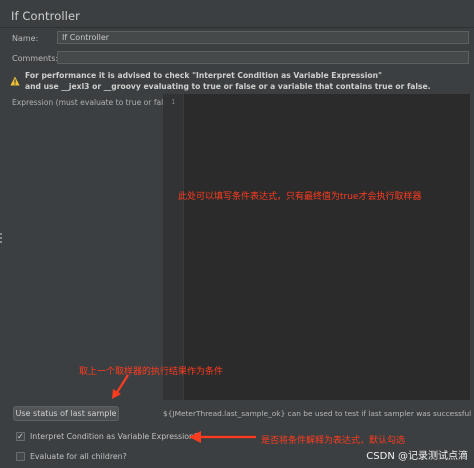 The image size is (474, 468). What do you see at coordinates (237, 27) in the screenshot?
I see `title-divider` at bounding box center [237, 27].